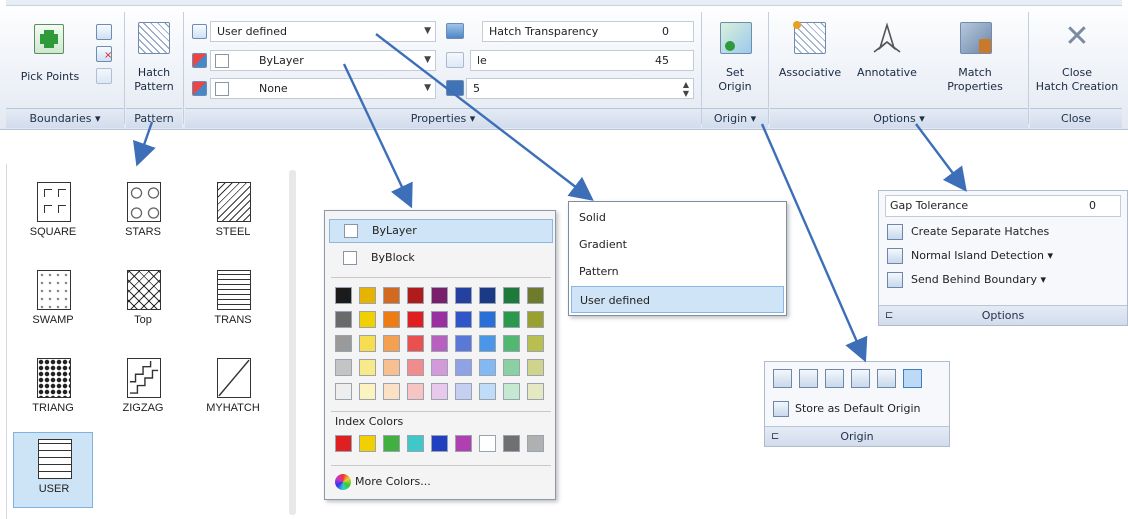 The image size is (1128, 519). What do you see at coordinates (53, 221) in the screenshot?
I see `pattern-square: SQUARE` at bounding box center [53, 221].